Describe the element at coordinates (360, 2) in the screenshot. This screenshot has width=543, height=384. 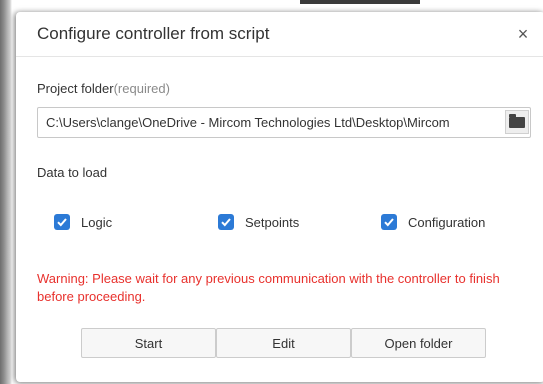
I see `background-window-strip` at that location.